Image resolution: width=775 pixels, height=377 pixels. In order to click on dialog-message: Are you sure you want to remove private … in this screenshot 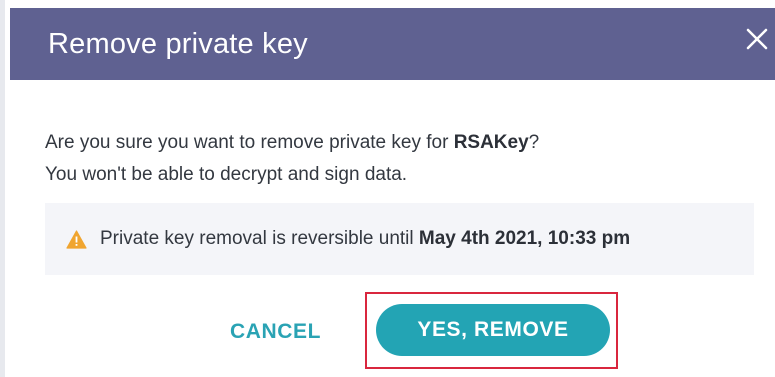, I will do `click(292, 159)`.